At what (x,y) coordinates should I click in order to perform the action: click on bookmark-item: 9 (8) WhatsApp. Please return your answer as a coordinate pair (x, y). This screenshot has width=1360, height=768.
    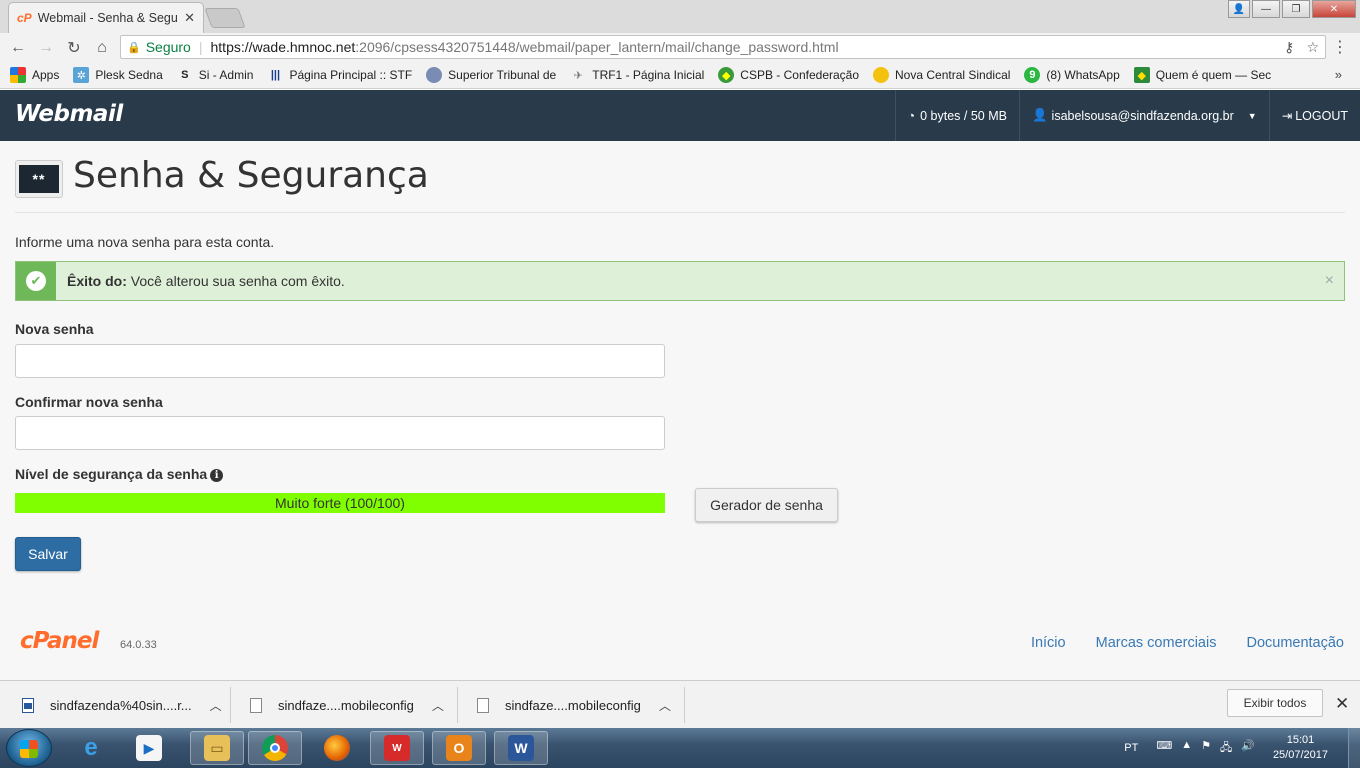
    Looking at the image, I should click on (1072, 75).